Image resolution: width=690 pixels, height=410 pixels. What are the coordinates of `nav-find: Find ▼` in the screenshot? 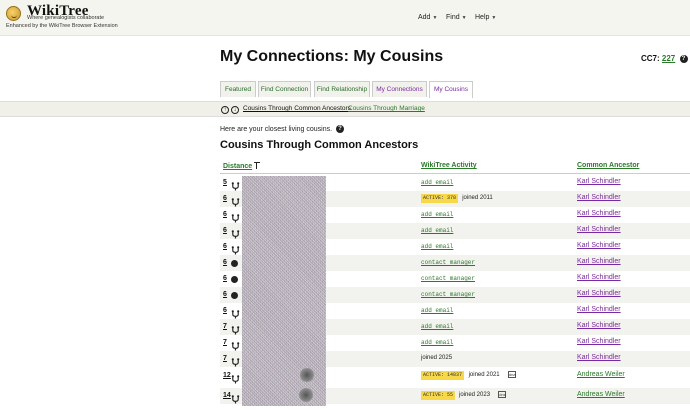 It's located at (456, 17).